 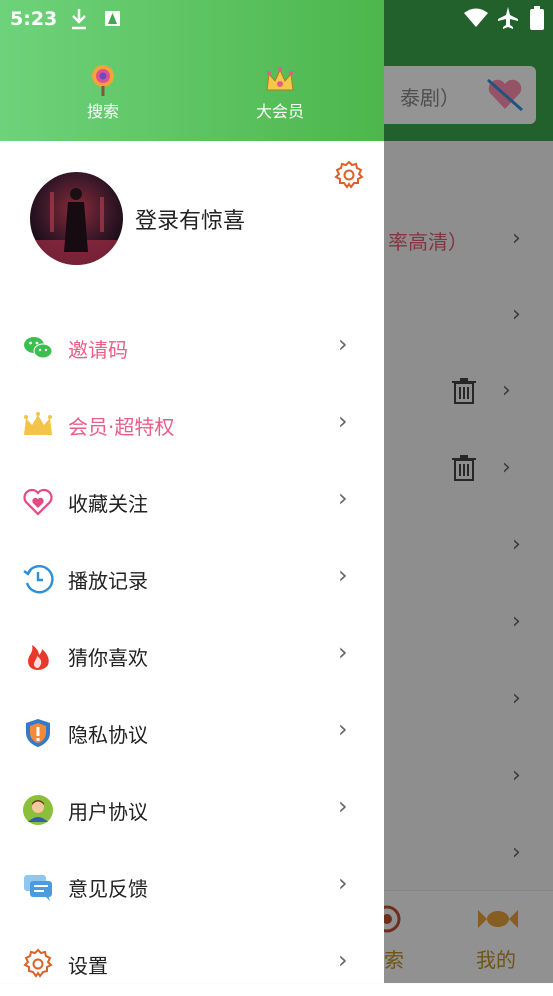 I want to click on header-tab-search-label: 搜索, so click(x=102, y=111).